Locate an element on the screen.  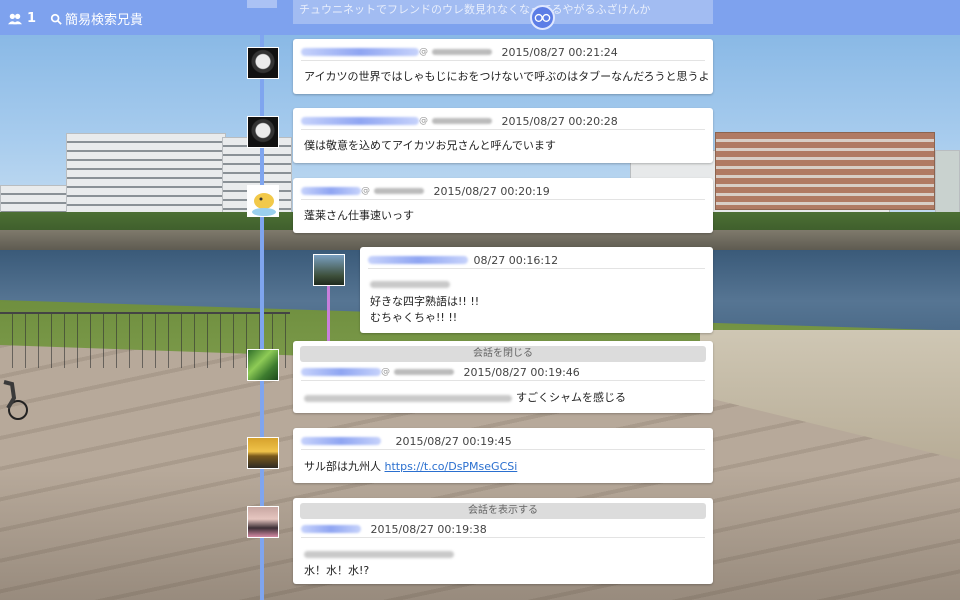
tweet-link: https://t.co/DsPMseGCSi is located at coordinates (451, 466).